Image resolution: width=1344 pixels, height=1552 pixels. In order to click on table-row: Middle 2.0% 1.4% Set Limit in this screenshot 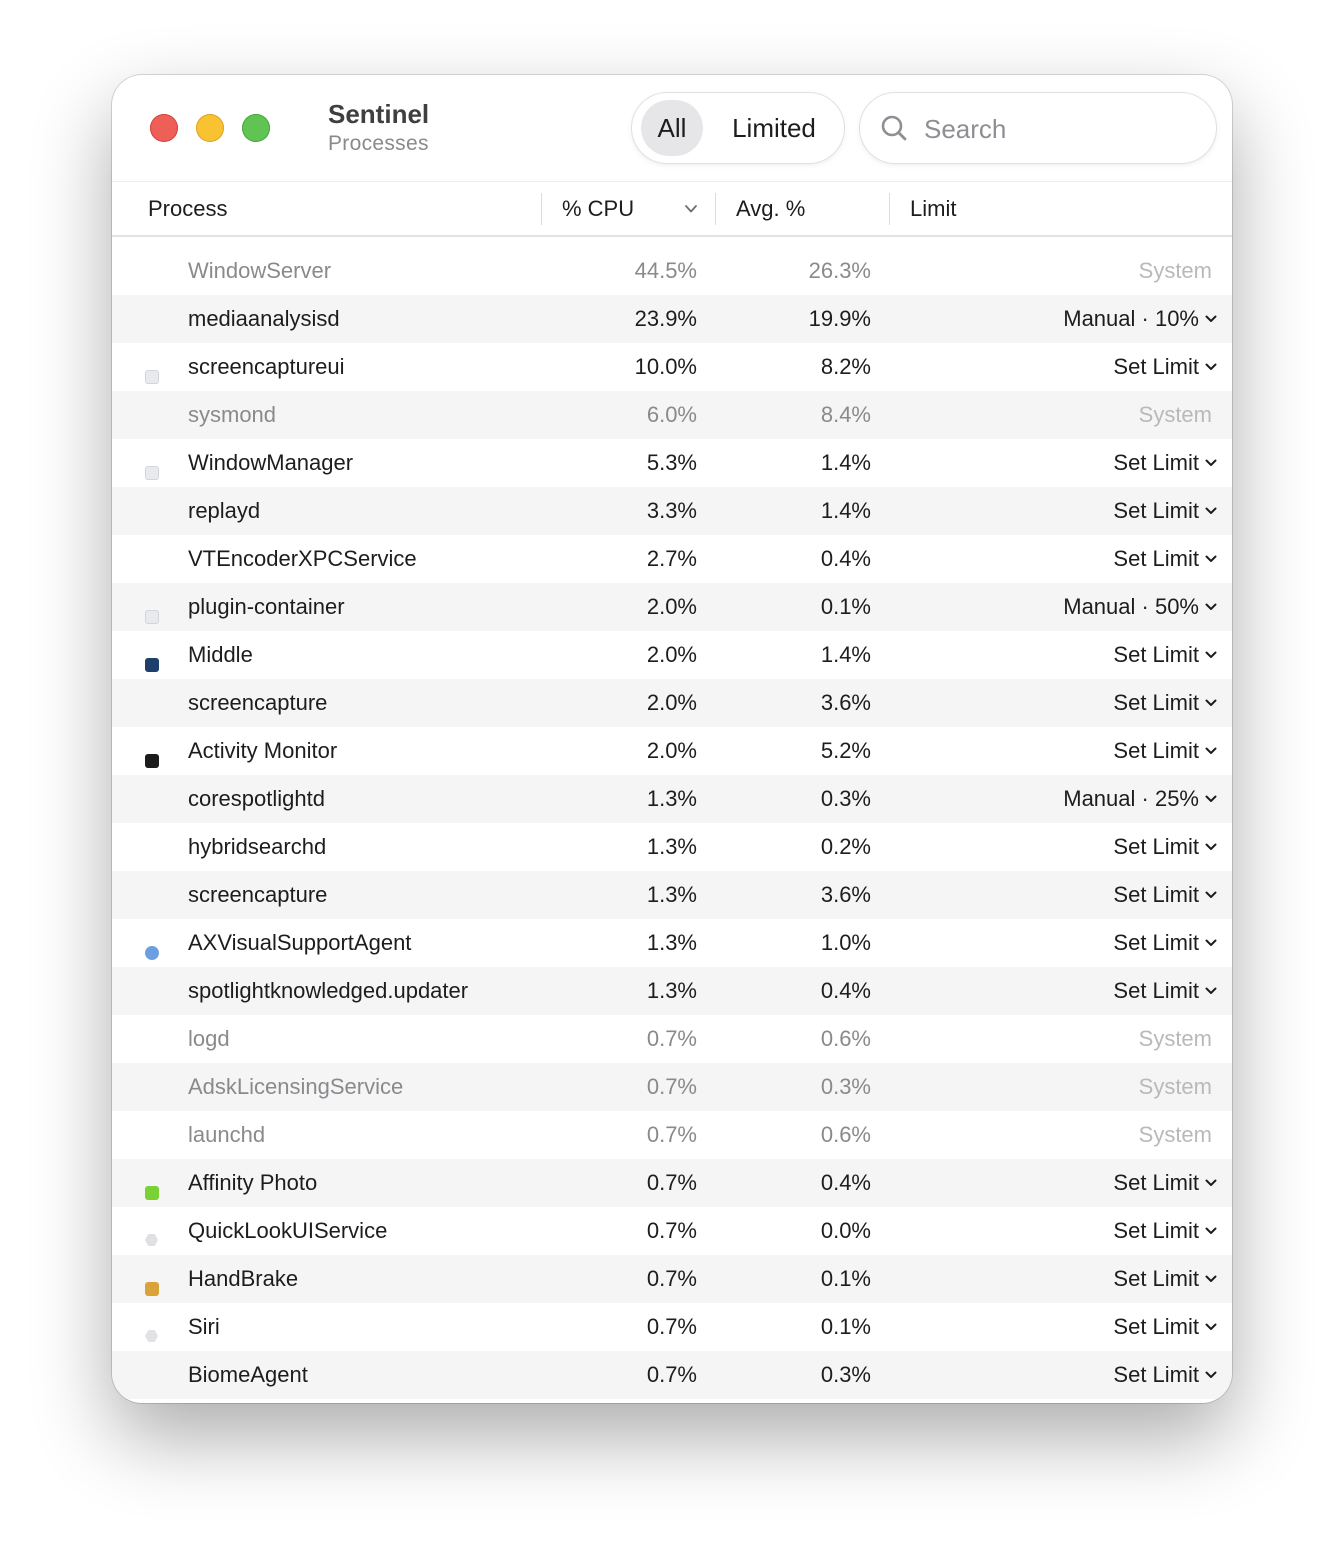, I will do `click(672, 655)`.